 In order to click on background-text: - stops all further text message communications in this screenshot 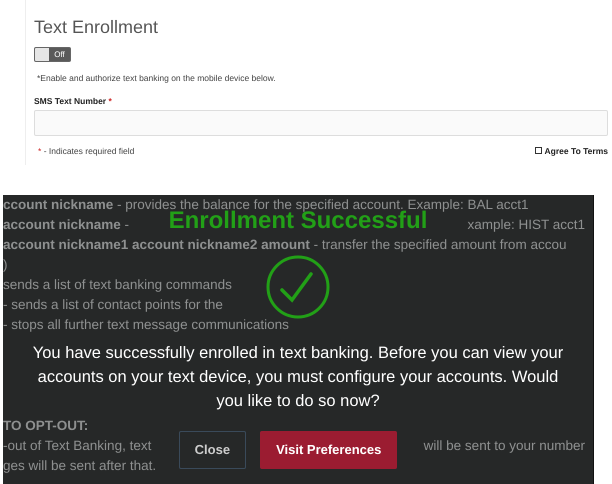, I will do `click(146, 325)`.